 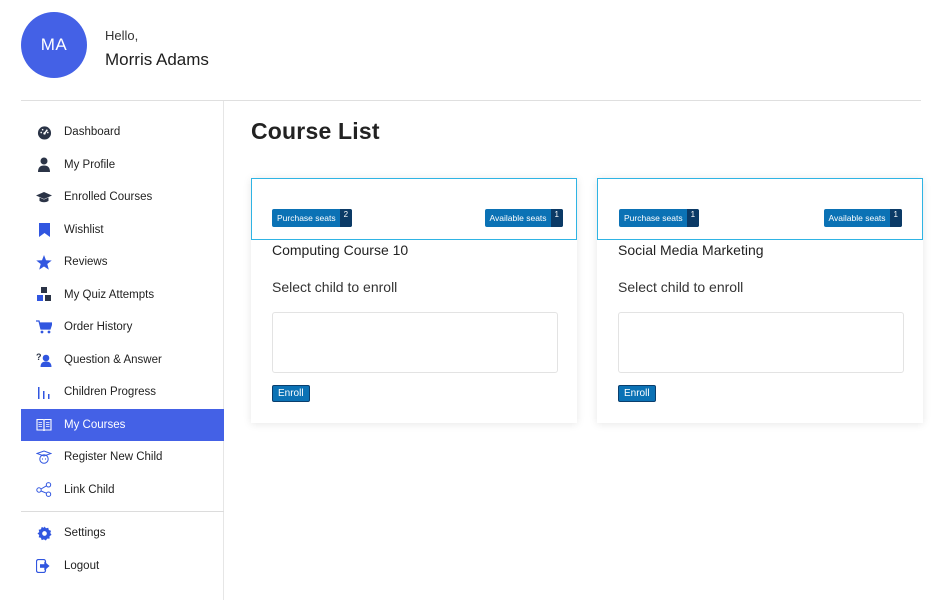 I want to click on avatar-initials: MA, so click(x=54, y=44).